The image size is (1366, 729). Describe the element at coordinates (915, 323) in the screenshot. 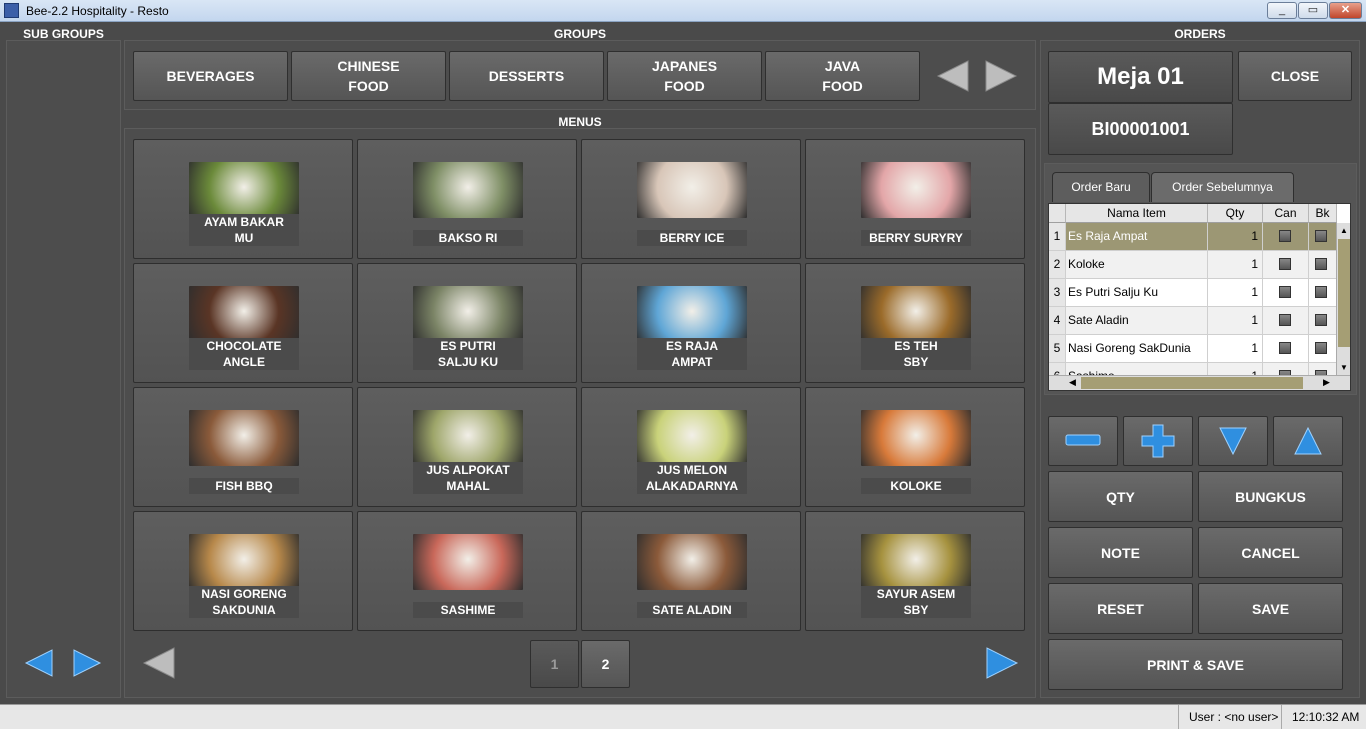

I see `menu-item-es-teh-sby: ES TEH SBY` at that location.